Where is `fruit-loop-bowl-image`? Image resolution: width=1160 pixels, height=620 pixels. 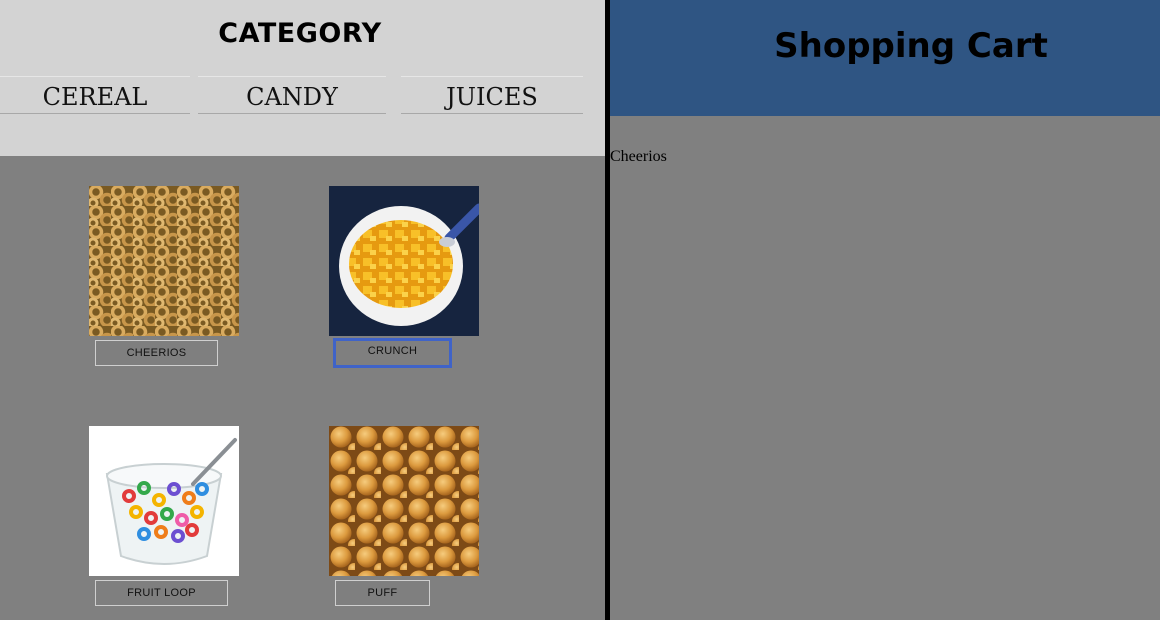
fruit-loop-bowl-image is located at coordinates (164, 501).